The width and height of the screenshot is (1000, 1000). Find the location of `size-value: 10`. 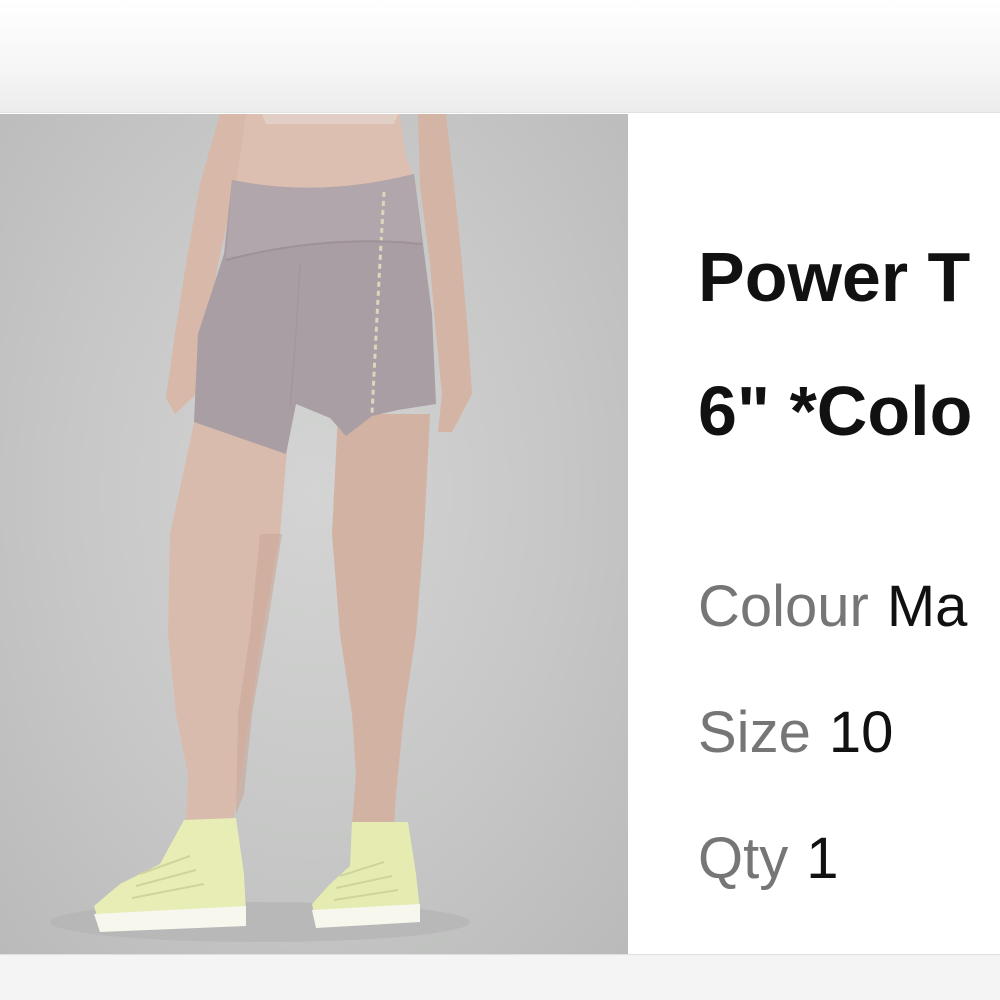

size-value: 10 is located at coordinates (861, 732).